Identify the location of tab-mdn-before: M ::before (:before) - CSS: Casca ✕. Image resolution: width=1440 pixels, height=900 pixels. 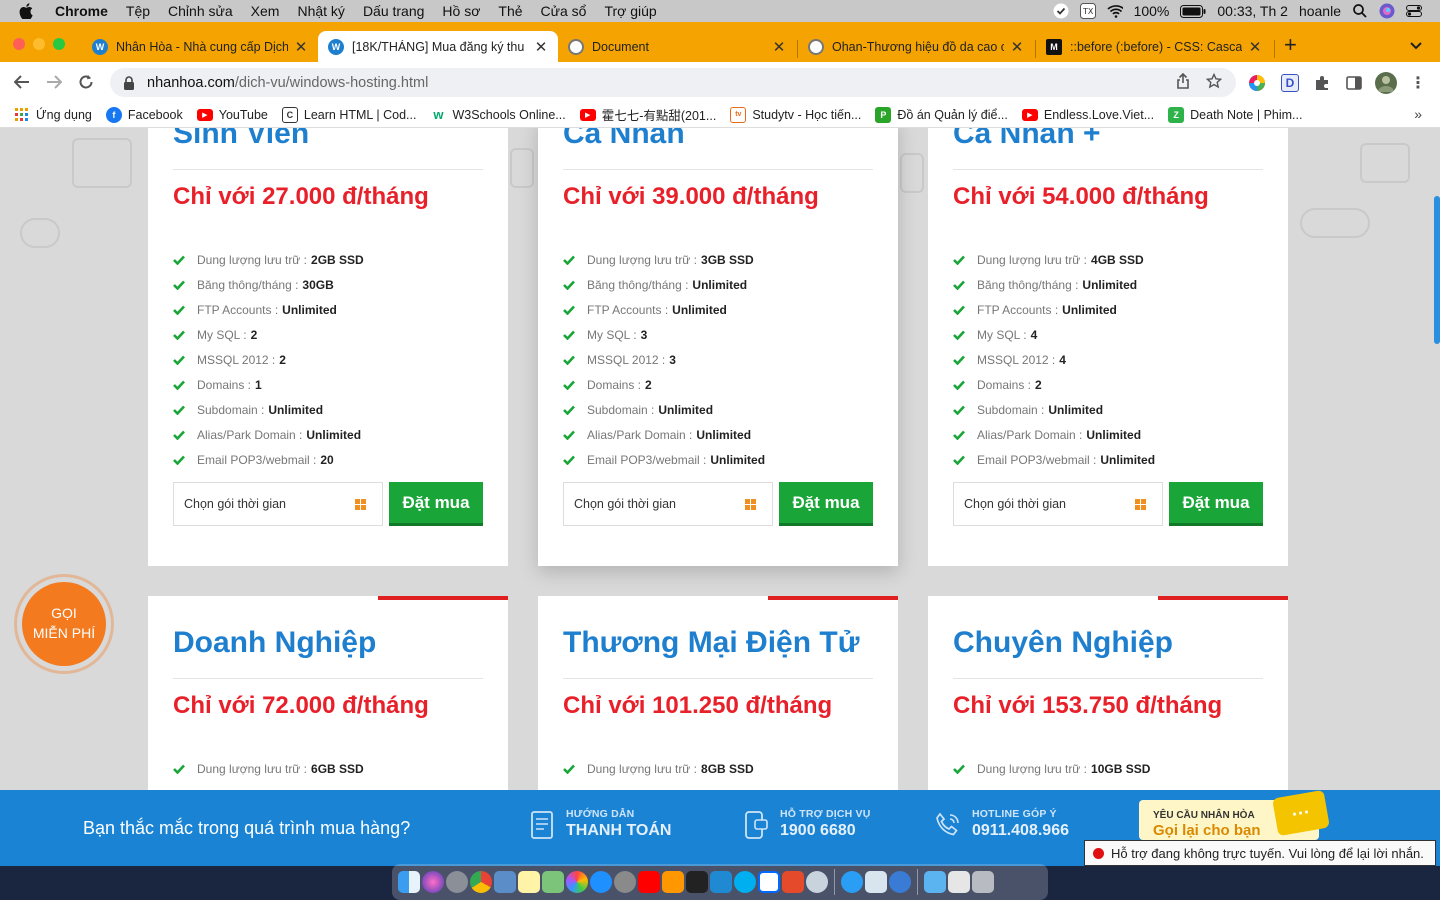
(1154, 46).